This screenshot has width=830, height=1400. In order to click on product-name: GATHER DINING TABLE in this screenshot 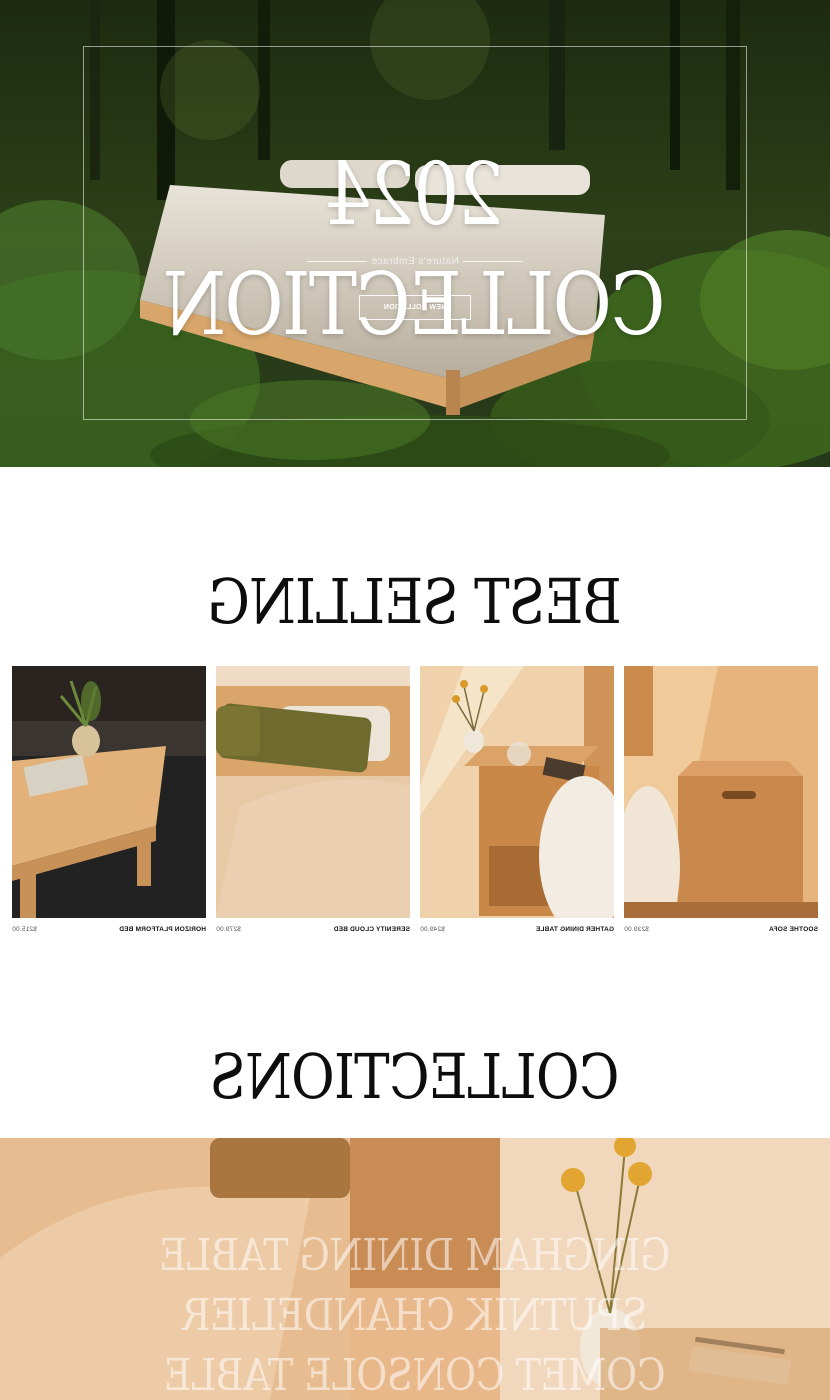, I will do `click(575, 929)`.